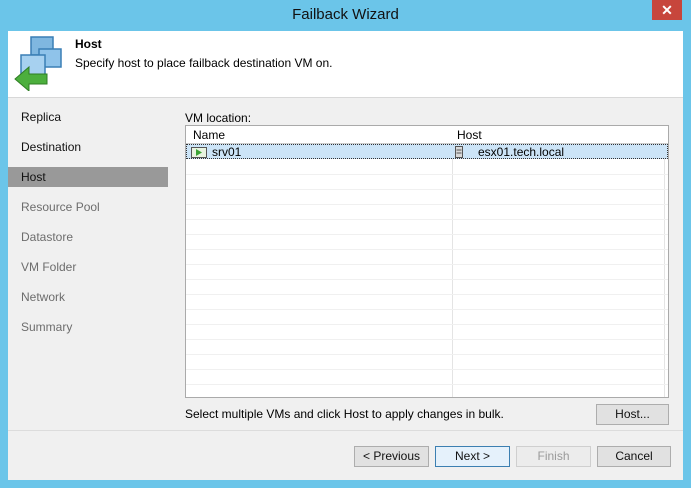 Image resolution: width=691 pixels, height=488 pixels. I want to click on next-button: Next >, so click(472, 456).